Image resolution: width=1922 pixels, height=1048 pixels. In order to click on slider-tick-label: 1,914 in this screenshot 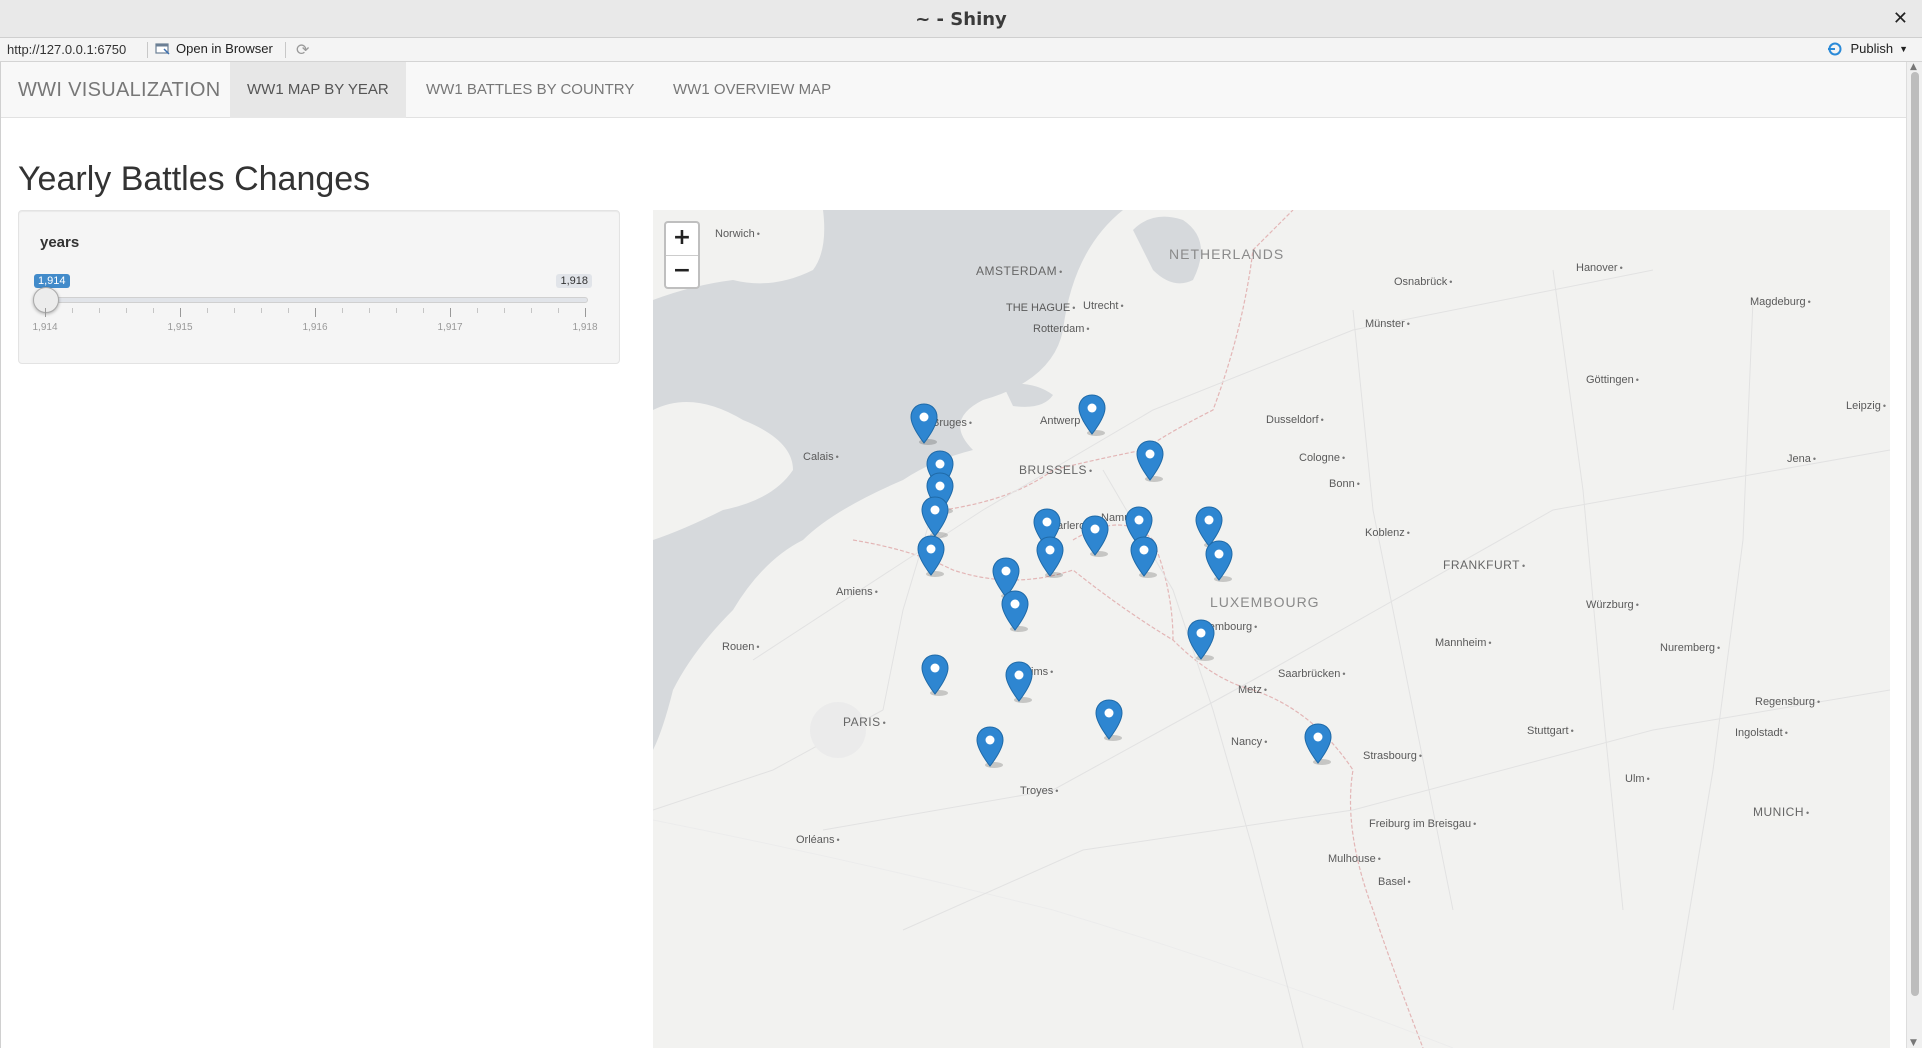, I will do `click(45, 327)`.